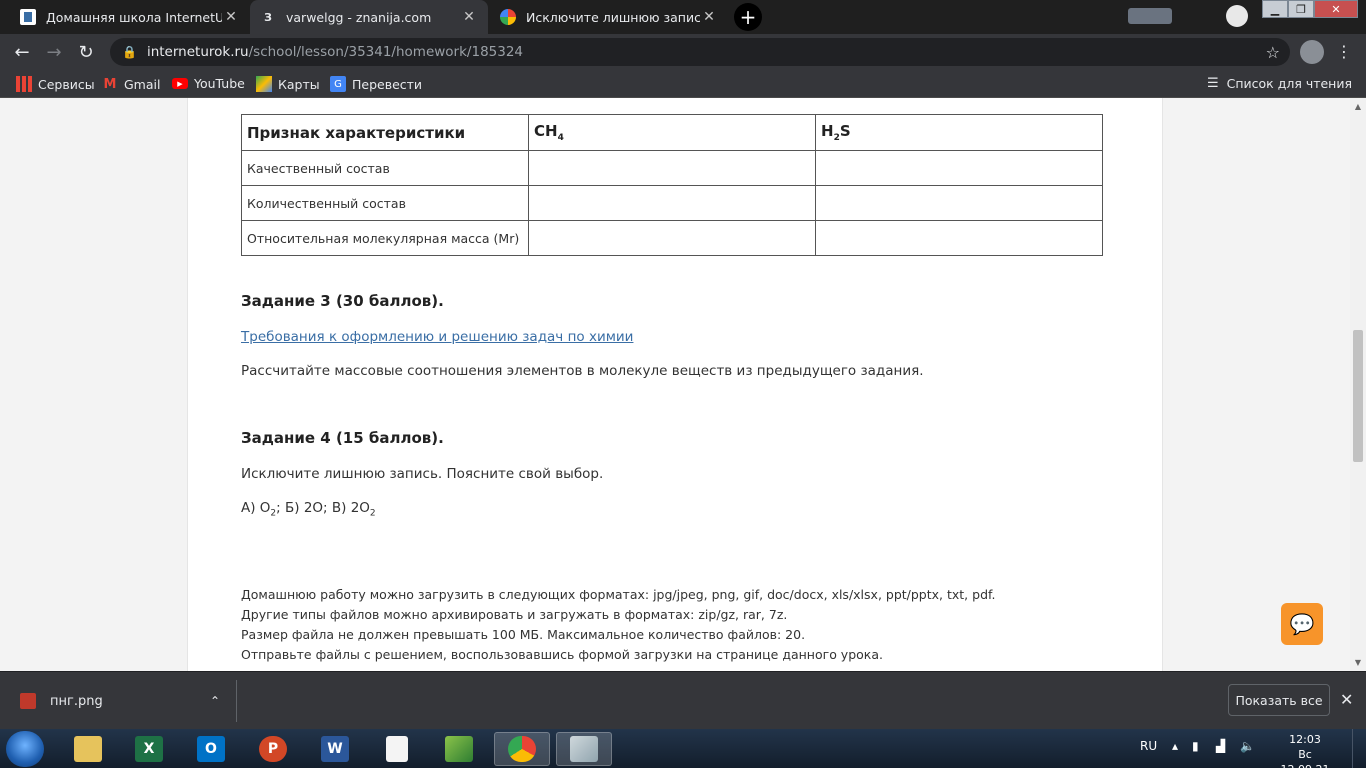  I want to click on menu-dots-icon: ⋮, so click(1344, 51).